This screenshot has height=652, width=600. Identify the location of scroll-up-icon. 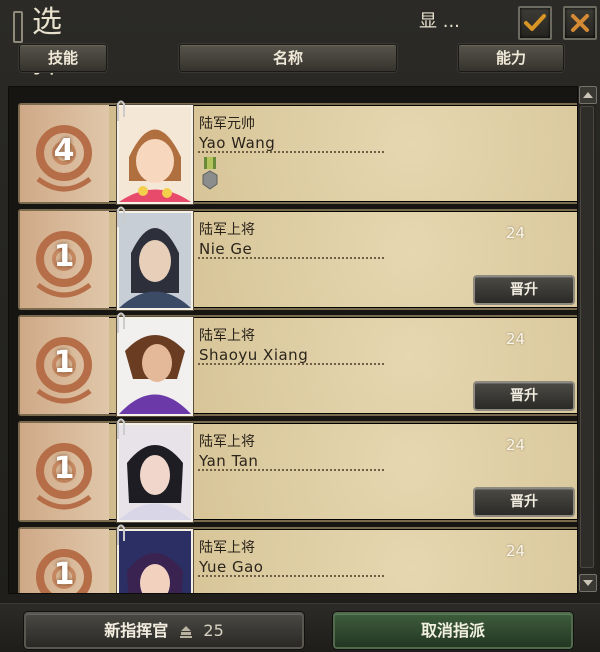
(588, 95).